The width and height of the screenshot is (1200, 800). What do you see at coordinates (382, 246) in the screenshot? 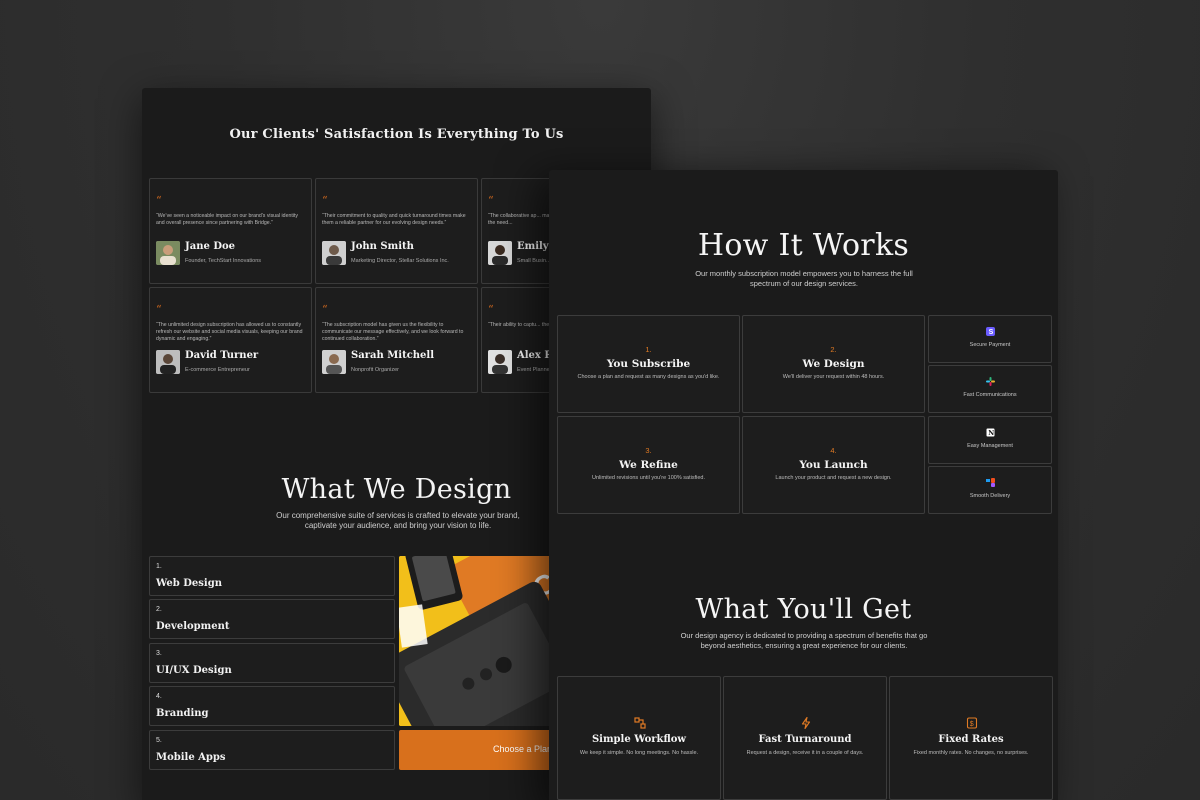
I see `testimonial-name: John Smith` at bounding box center [382, 246].